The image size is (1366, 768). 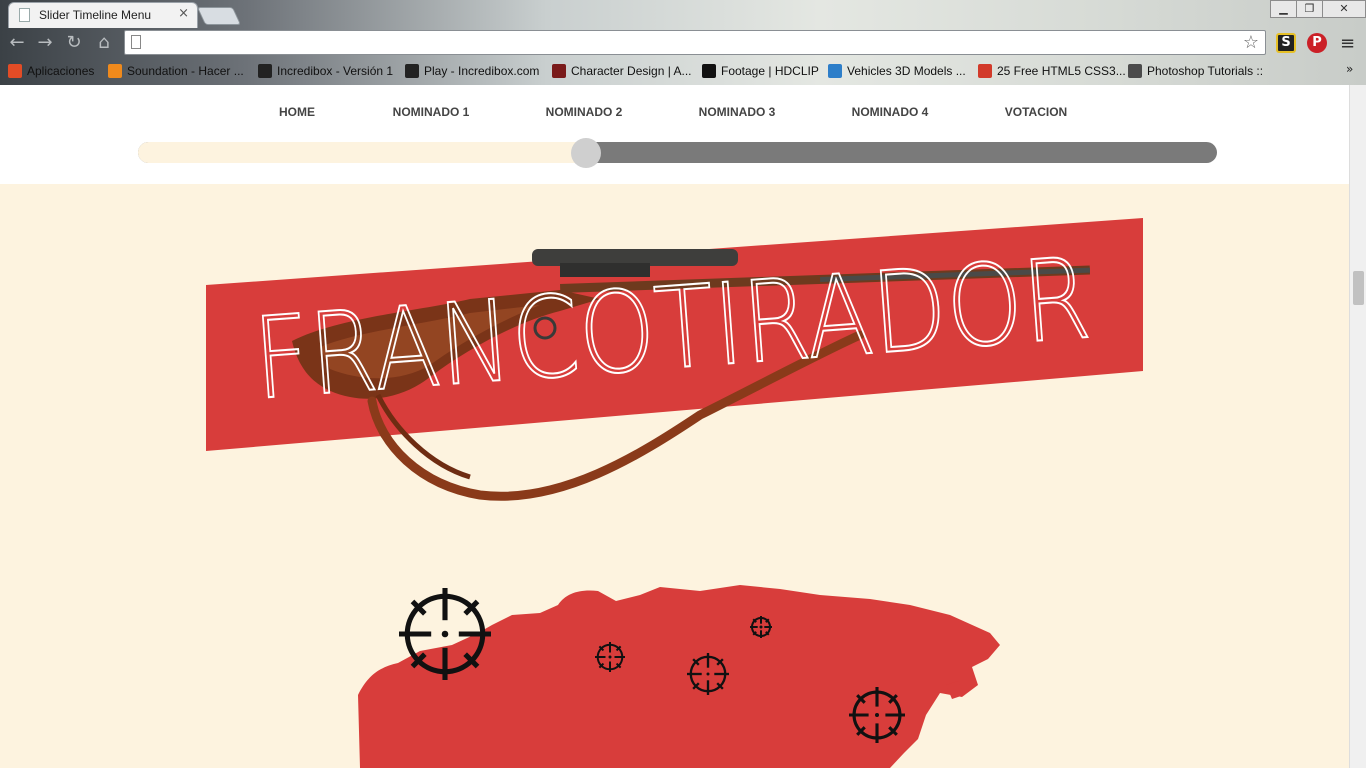 What do you see at coordinates (1135, 71) in the screenshot?
I see `photoshop-icon` at bounding box center [1135, 71].